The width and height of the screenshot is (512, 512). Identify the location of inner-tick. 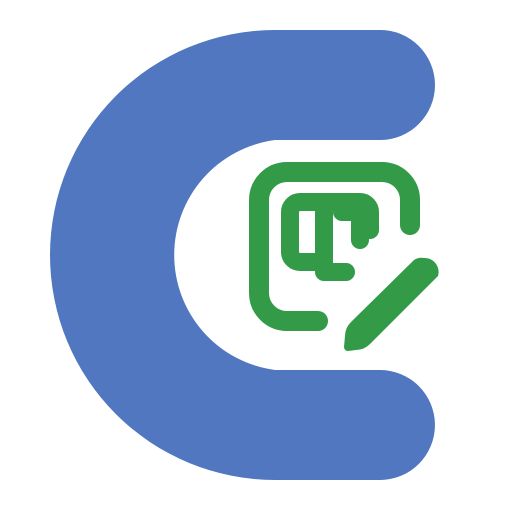
(351, 226).